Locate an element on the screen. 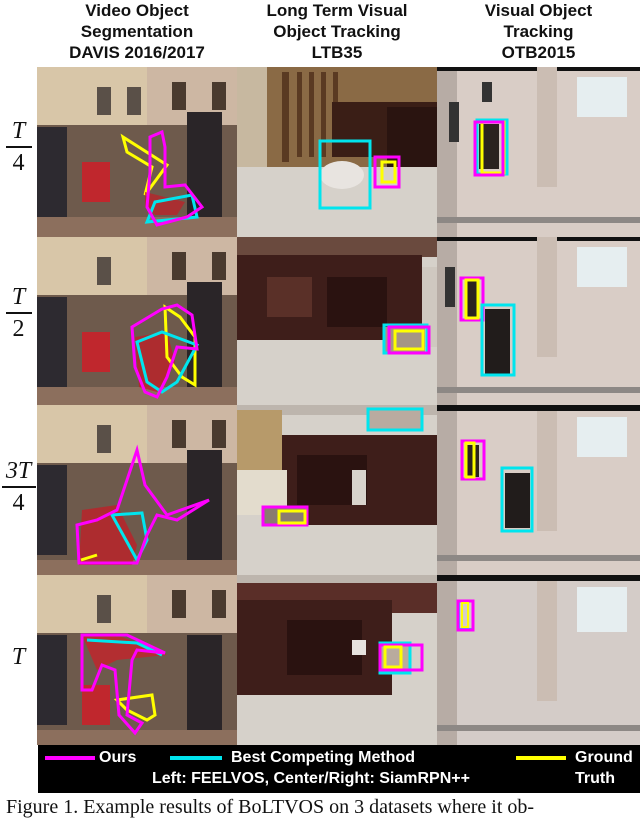 This screenshot has height=825, width=640. panel-ltb35-t2 is located at coordinates (337, 321).